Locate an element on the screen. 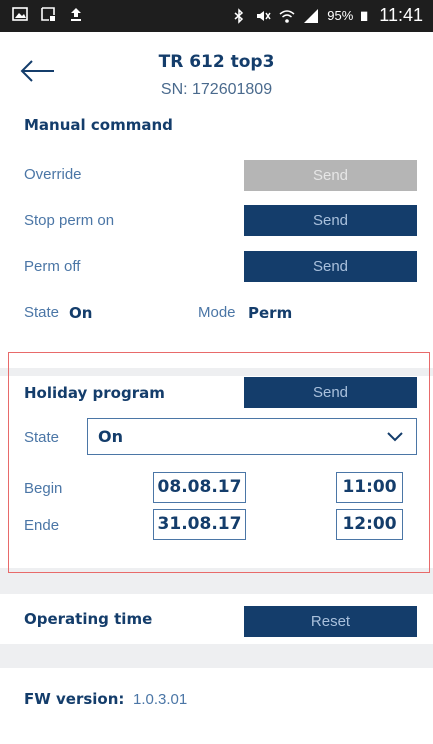 Image resolution: width=433 pixels, height=744 pixels. holiday-state-selected: On is located at coordinates (110, 436).